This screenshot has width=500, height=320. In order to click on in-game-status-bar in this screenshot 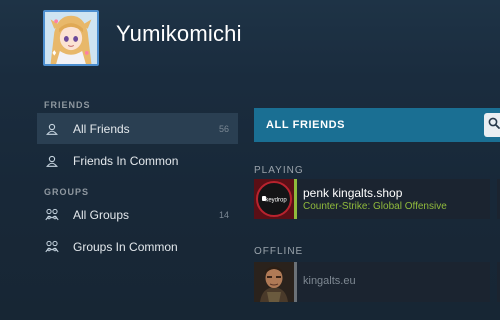, I will do `click(295, 199)`.